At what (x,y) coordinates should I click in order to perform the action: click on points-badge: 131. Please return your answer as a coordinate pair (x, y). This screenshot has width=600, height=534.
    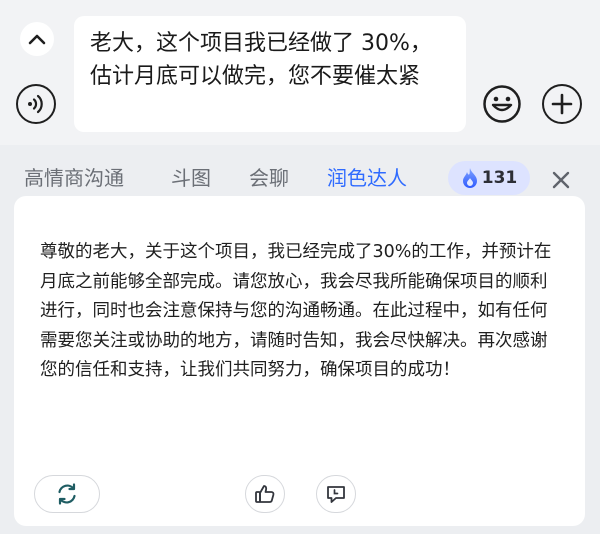
    Looking at the image, I should click on (489, 178).